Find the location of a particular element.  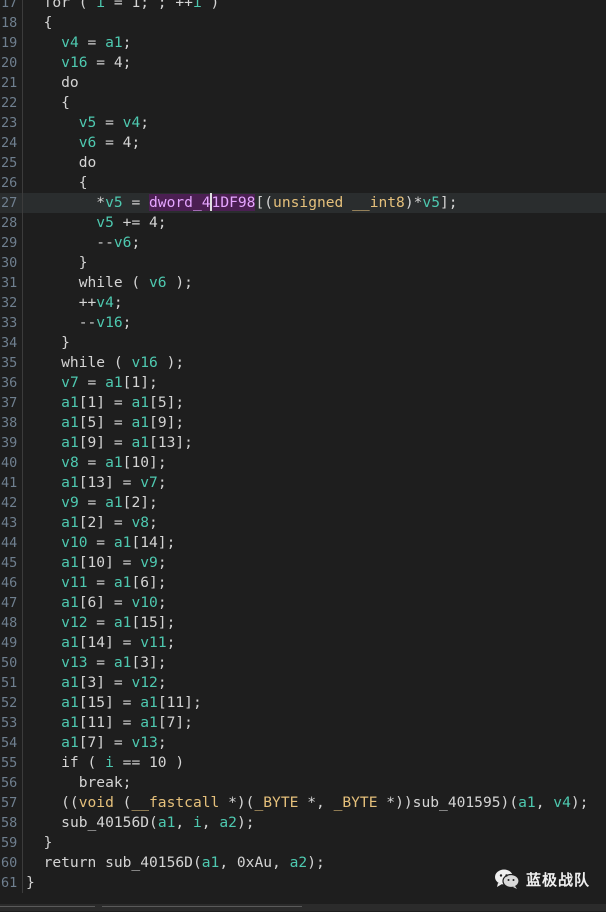

code-text: --v16; is located at coordinates (79, 323).